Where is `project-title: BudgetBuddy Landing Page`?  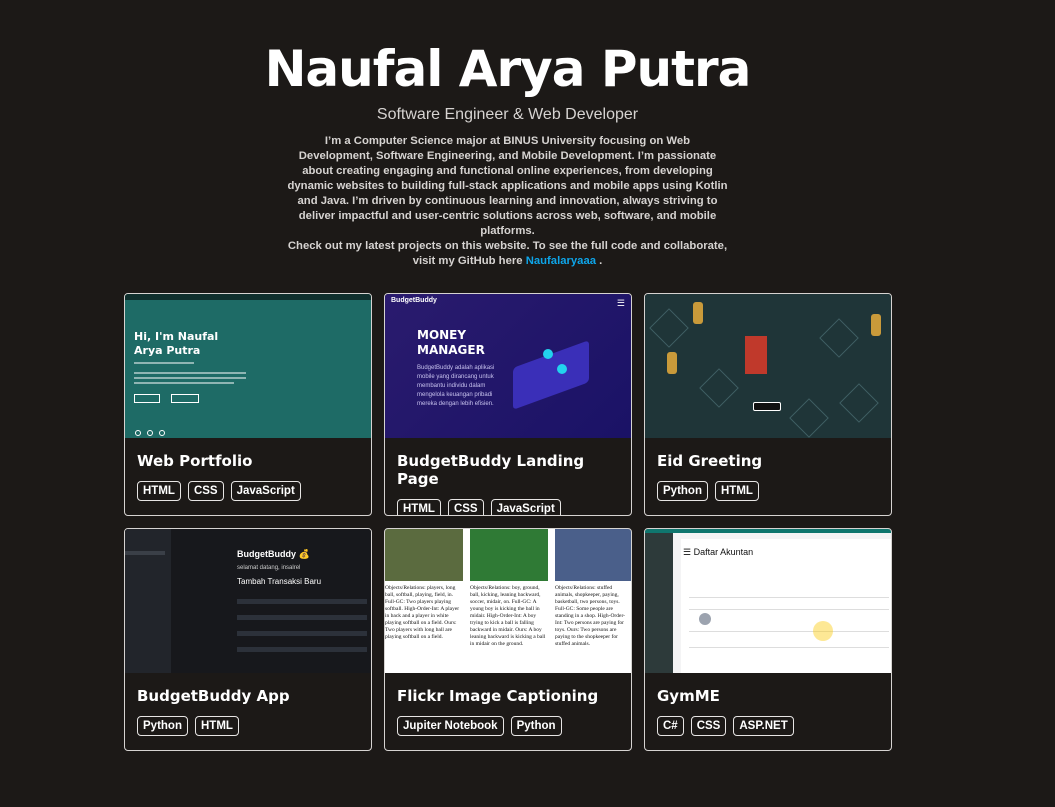 project-title: BudgetBuddy Landing Page is located at coordinates (491, 470).